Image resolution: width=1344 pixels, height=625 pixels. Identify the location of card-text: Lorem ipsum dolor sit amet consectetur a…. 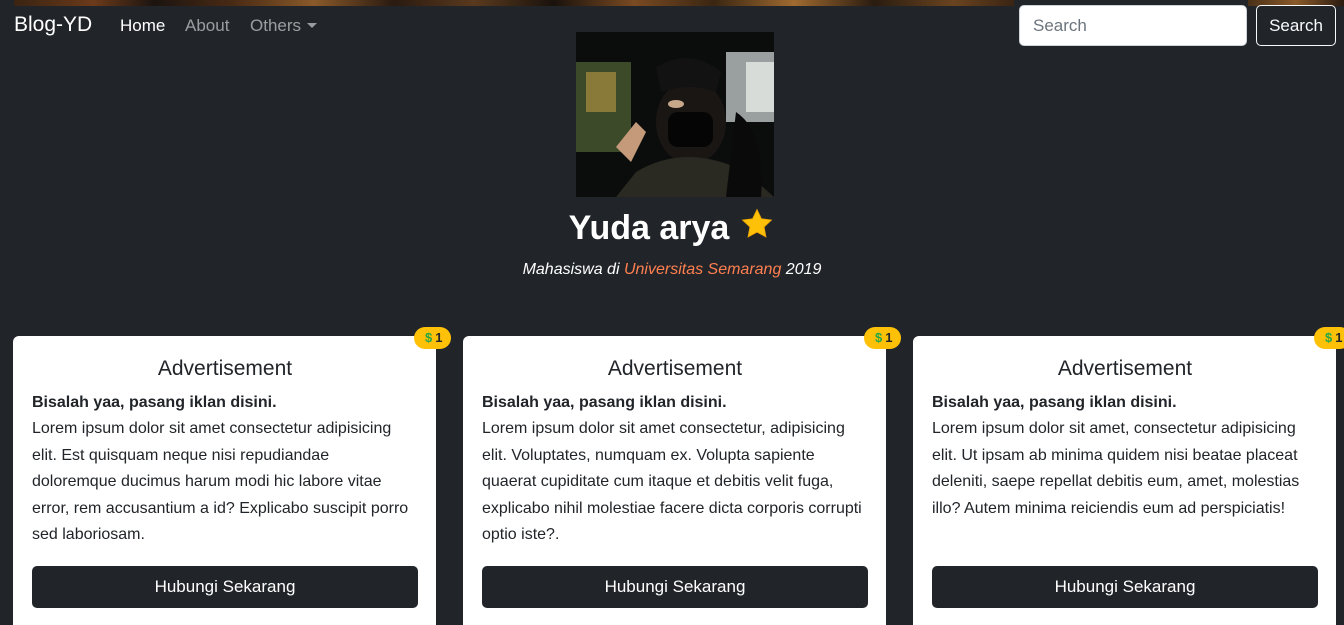
(220, 481).